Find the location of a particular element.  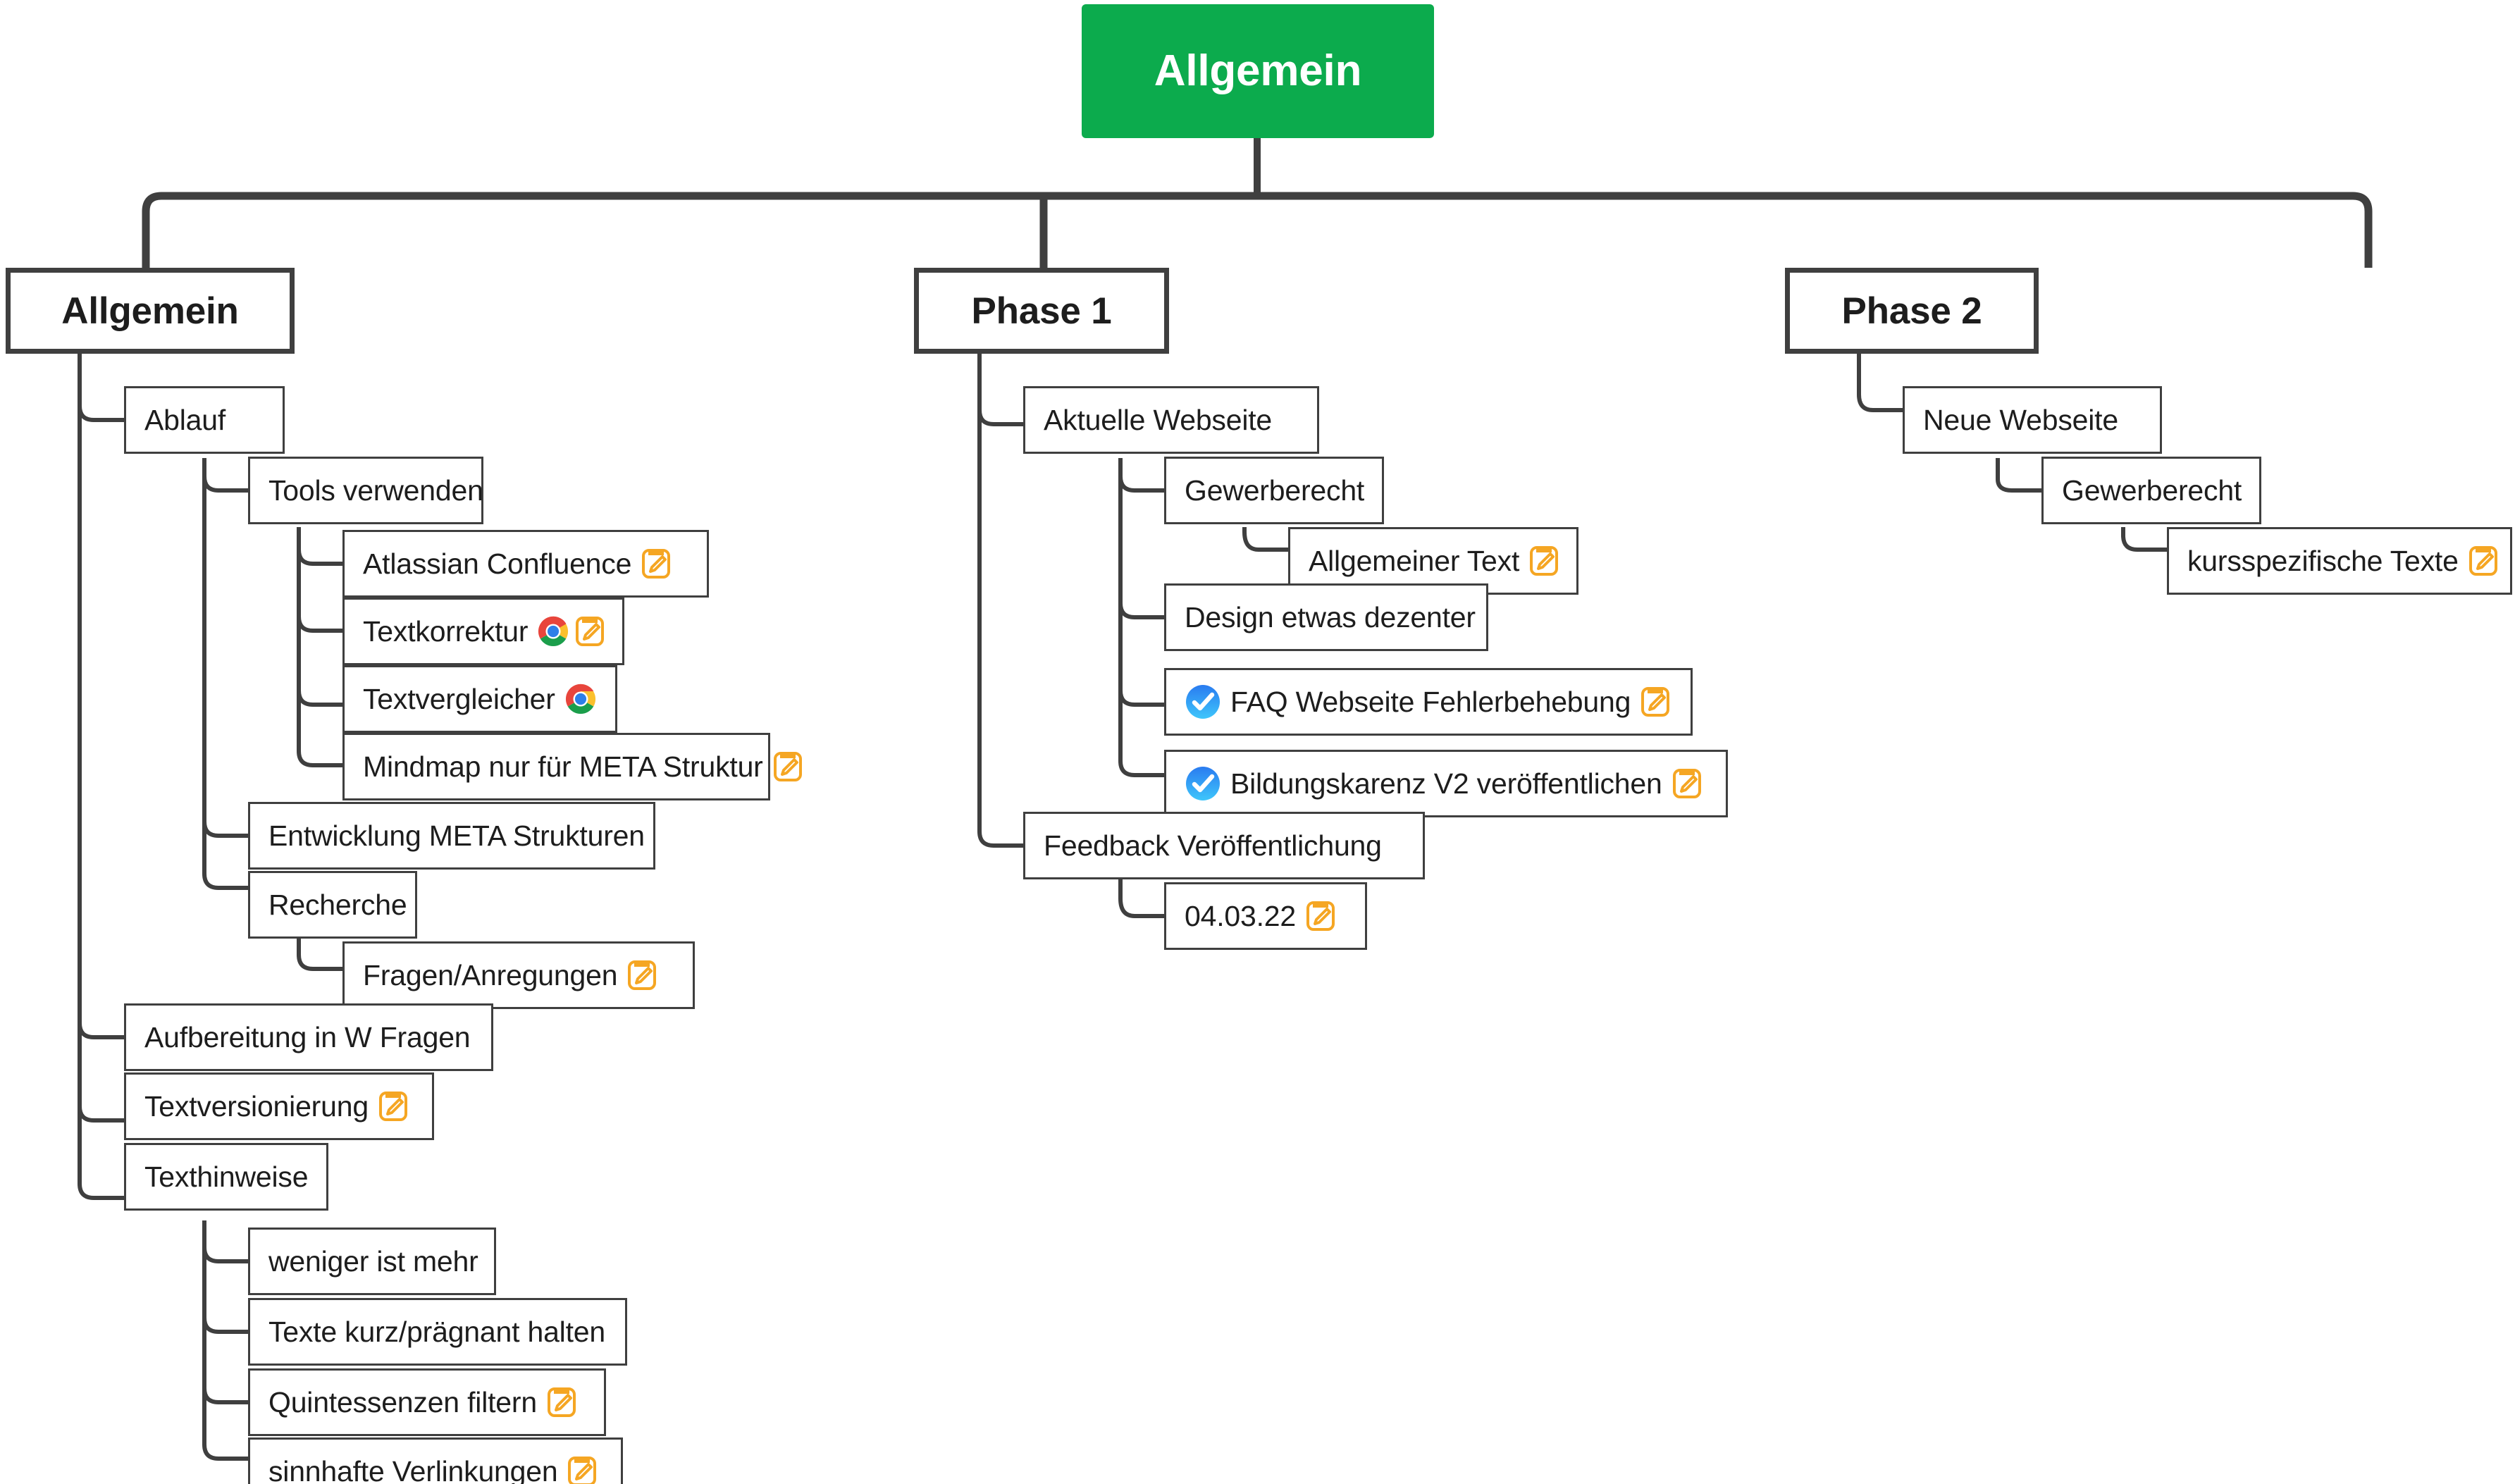

node-atlassian-confluence: Atlassian Confluence is located at coordinates (525, 564).